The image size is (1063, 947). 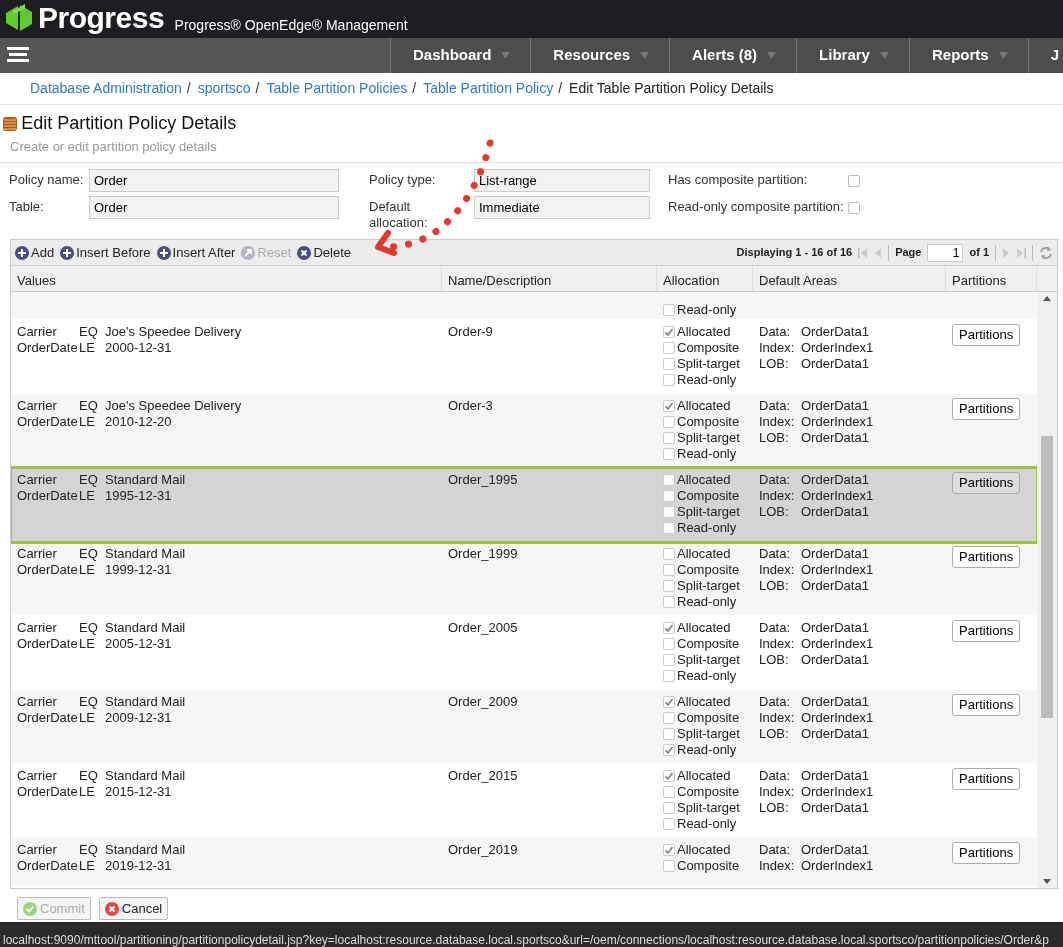 I want to click on toolbar-button: Delete, so click(x=324, y=252).